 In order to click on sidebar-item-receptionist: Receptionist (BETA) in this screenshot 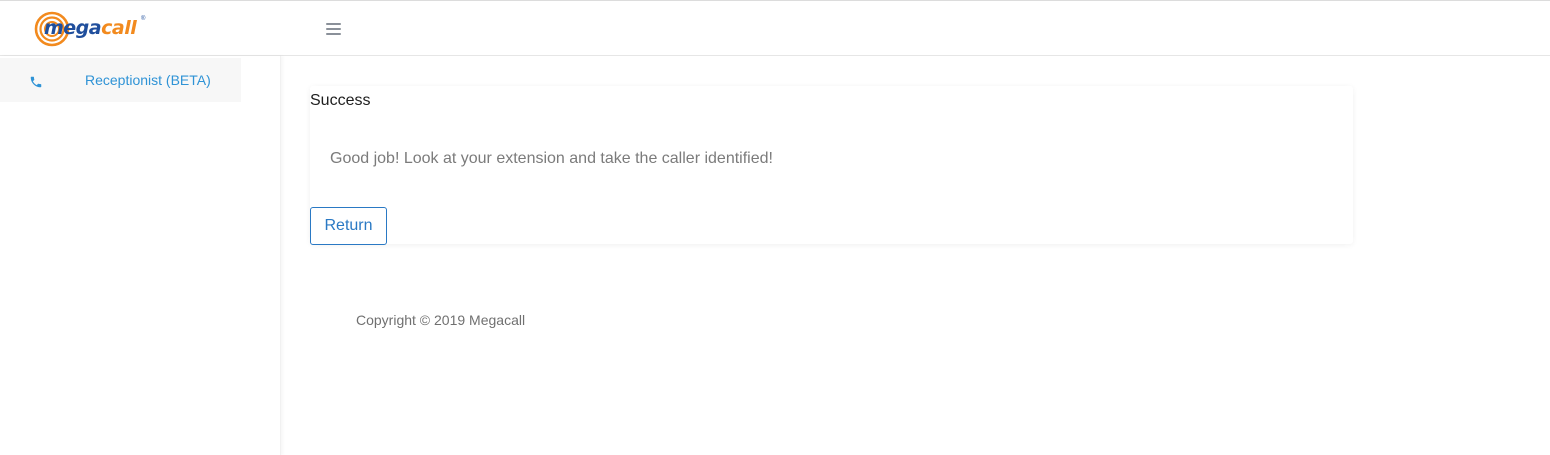, I will do `click(120, 80)`.